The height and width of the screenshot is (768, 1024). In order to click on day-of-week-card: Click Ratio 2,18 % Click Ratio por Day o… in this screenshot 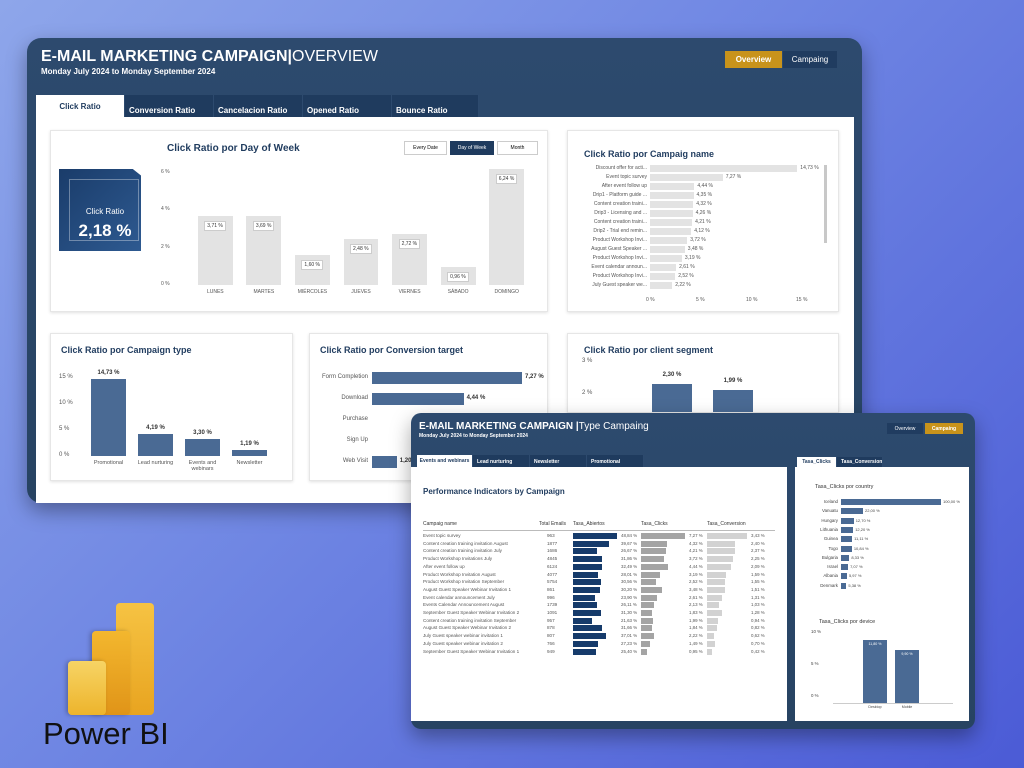, I will do `click(299, 221)`.